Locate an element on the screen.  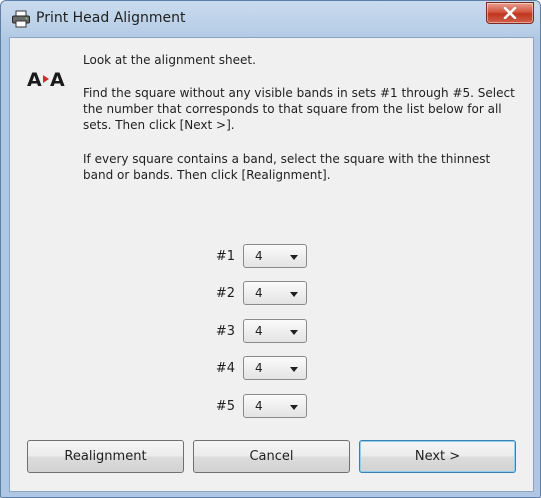
set-2-select: 4 is located at coordinates (275, 293).